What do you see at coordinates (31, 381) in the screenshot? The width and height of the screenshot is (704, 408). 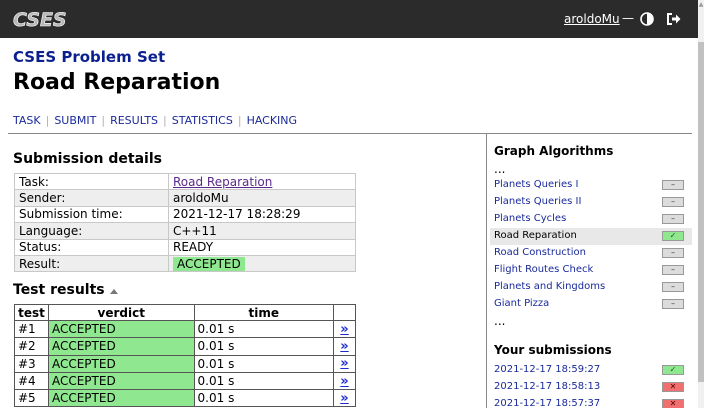 I see `test-number: #4` at bounding box center [31, 381].